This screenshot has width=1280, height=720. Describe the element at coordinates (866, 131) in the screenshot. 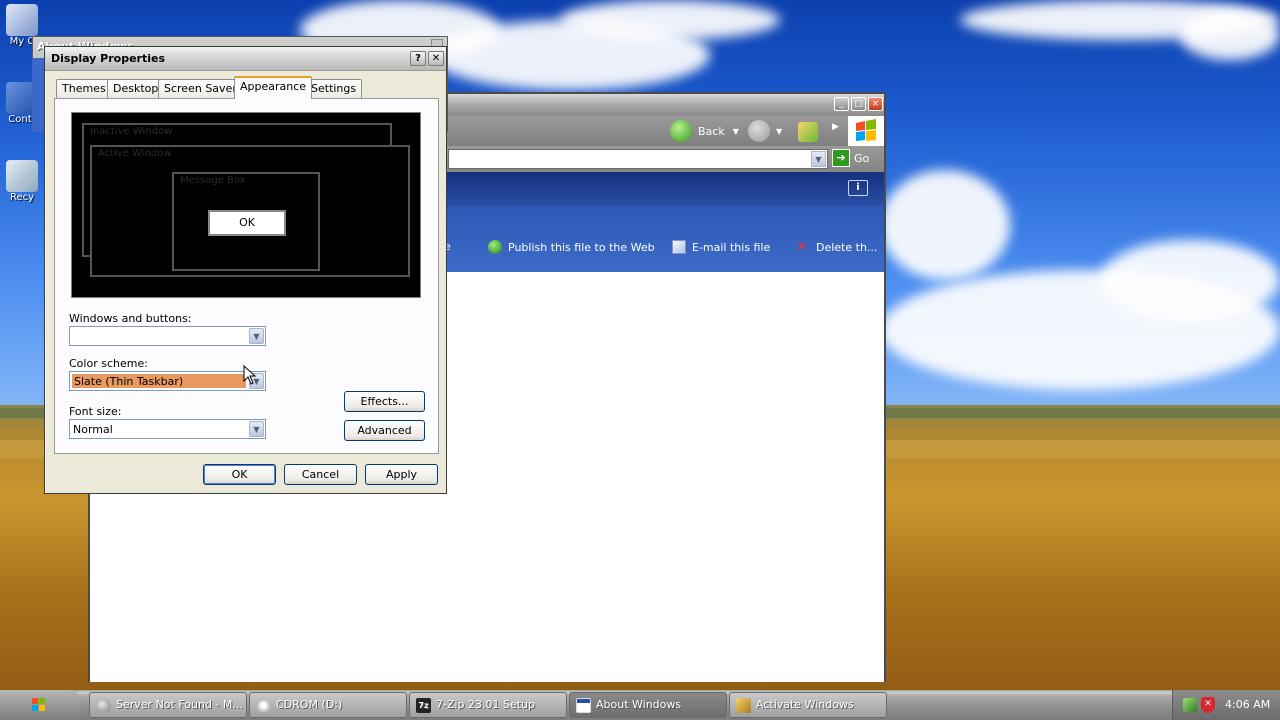

I see `windows-logo` at that location.